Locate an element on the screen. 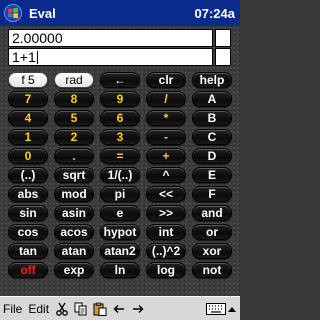 The image size is (320, 320). e-key: e is located at coordinates (120, 213).